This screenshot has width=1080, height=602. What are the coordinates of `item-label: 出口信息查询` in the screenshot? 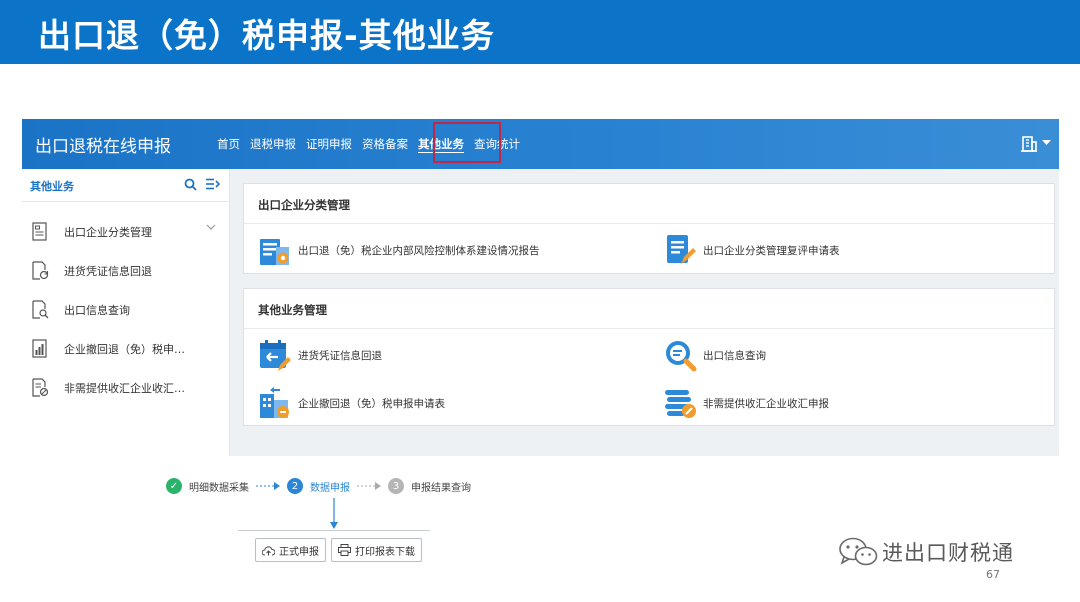 It's located at (734, 355).